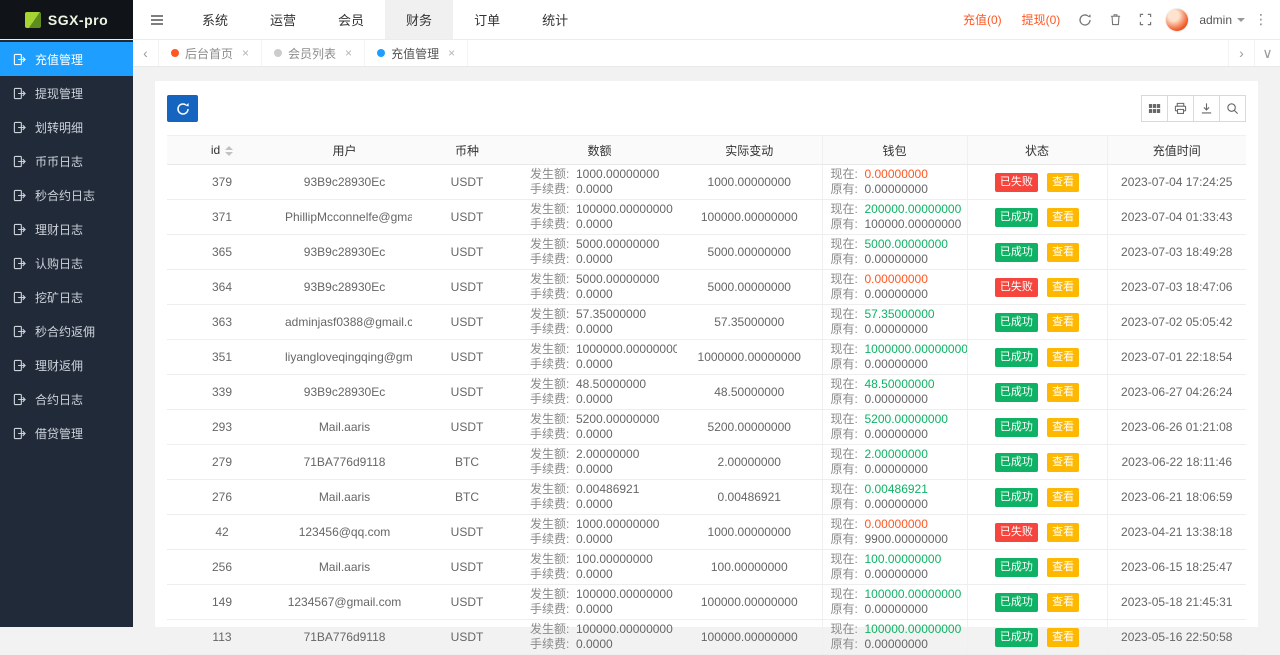  I want to click on sidebar-item-币币日志: 币币日志, so click(66, 161).